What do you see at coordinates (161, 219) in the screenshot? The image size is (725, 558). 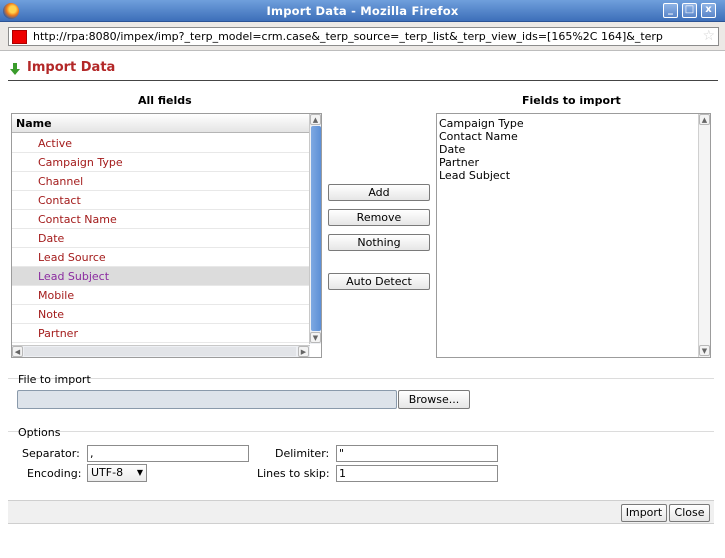 I see `field-row: Contact Name` at bounding box center [161, 219].